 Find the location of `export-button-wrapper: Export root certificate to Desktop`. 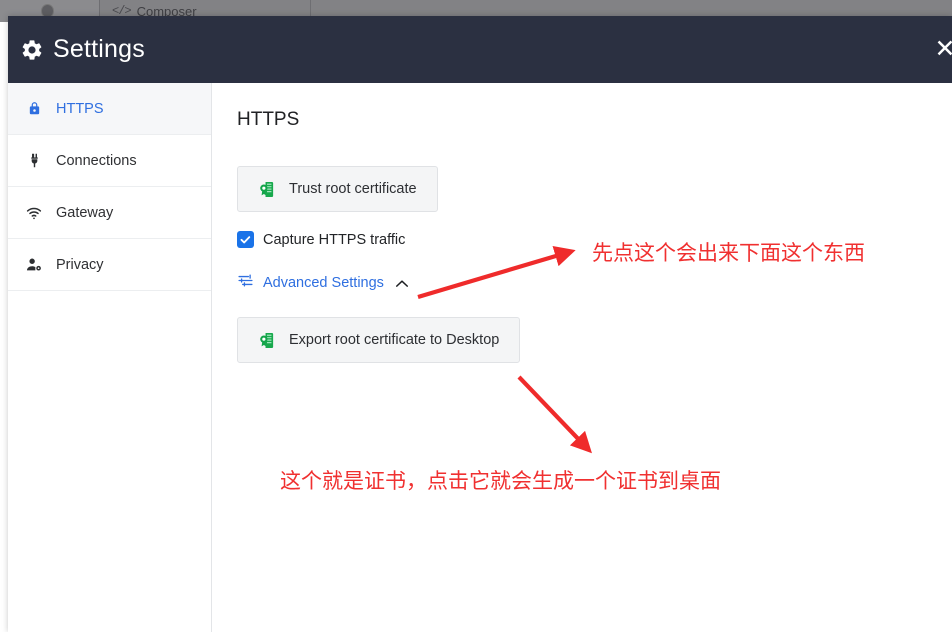

export-button-wrapper: Export root certificate to Desktop is located at coordinates (594, 340).